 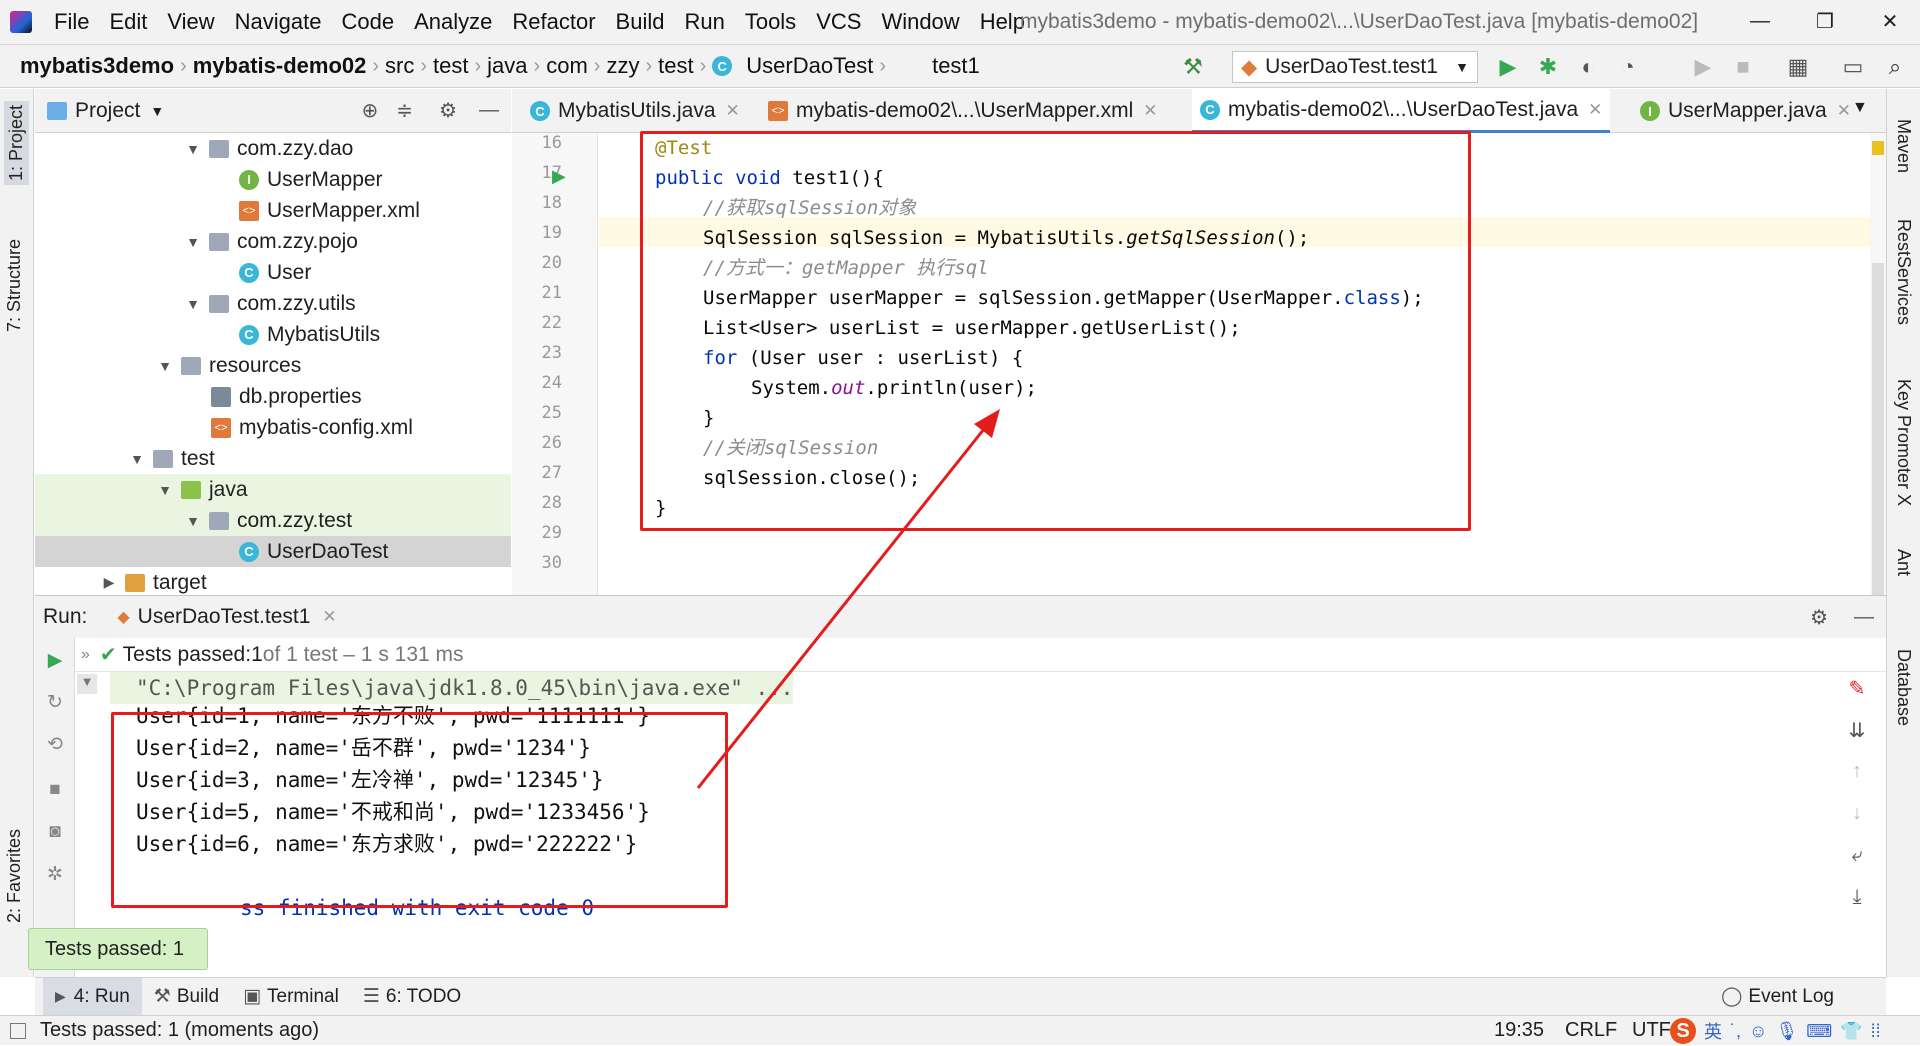 What do you see at coordinates (1903, 442) in the screenshot?
I see `tab-key-promoter: Key Promoter X` at bounding box center [1903, 442].